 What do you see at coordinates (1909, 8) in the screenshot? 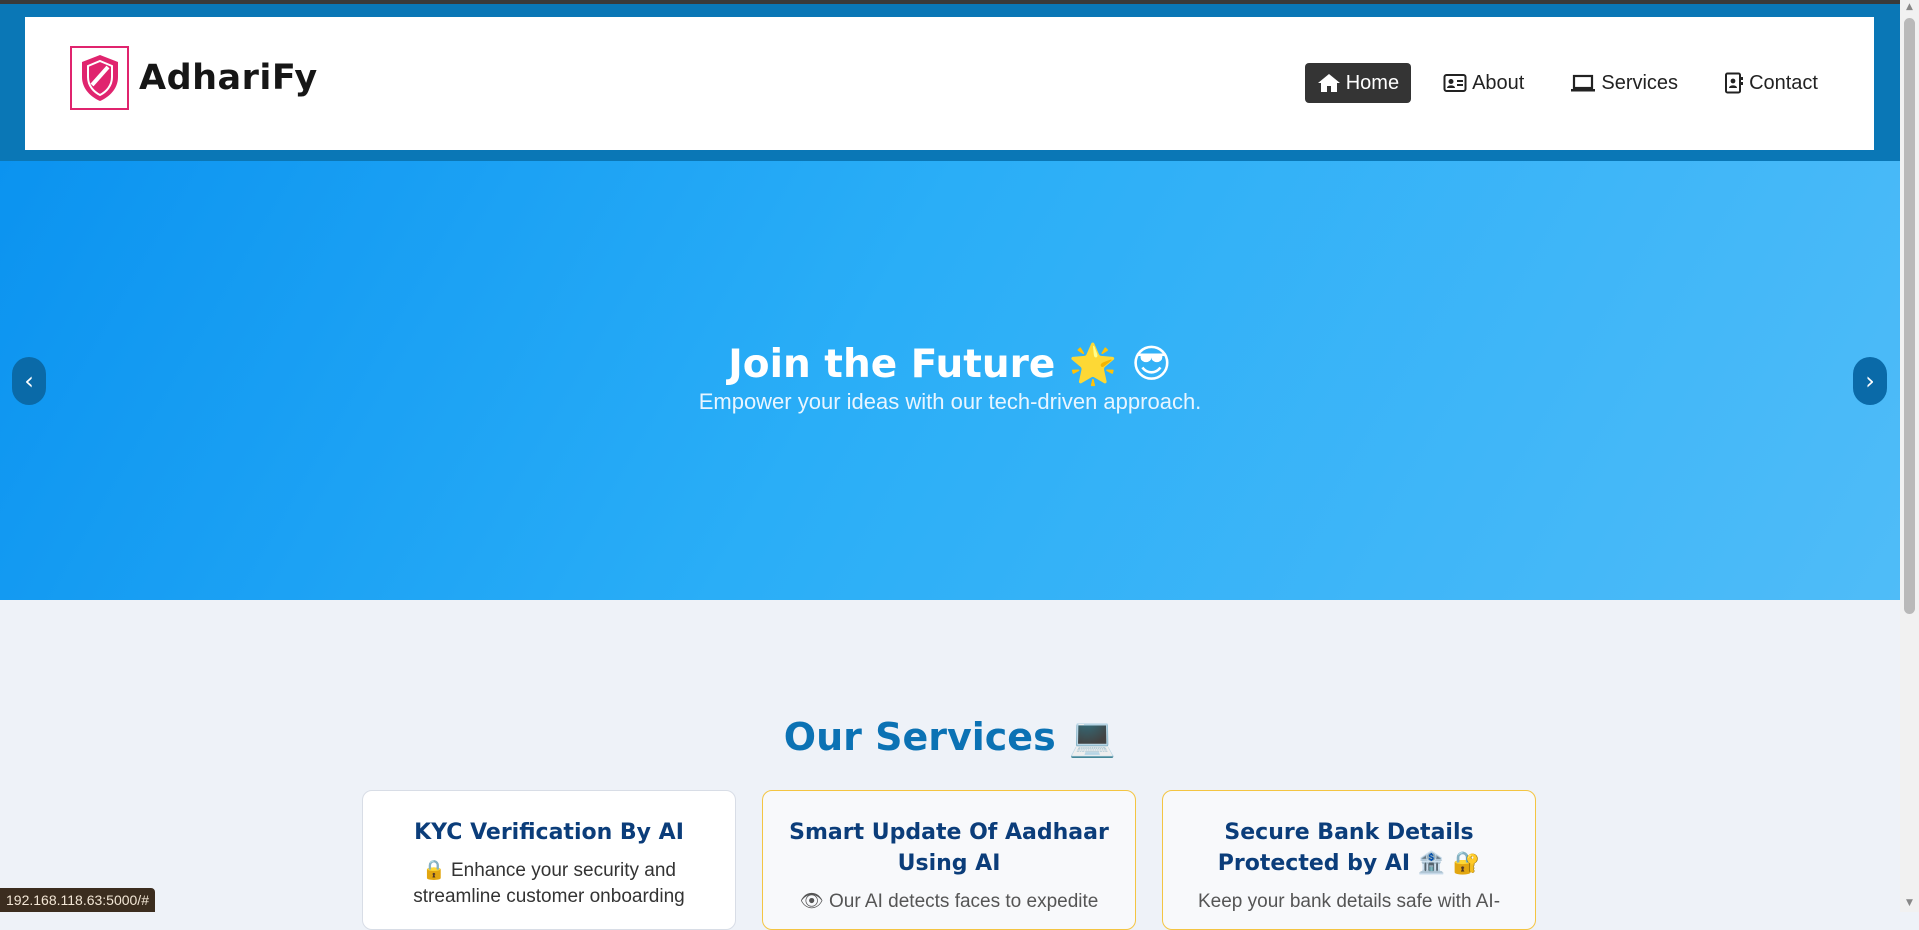
I see `scroll-up-arrow-icon: ▲` at bounding box center [1909, 8].